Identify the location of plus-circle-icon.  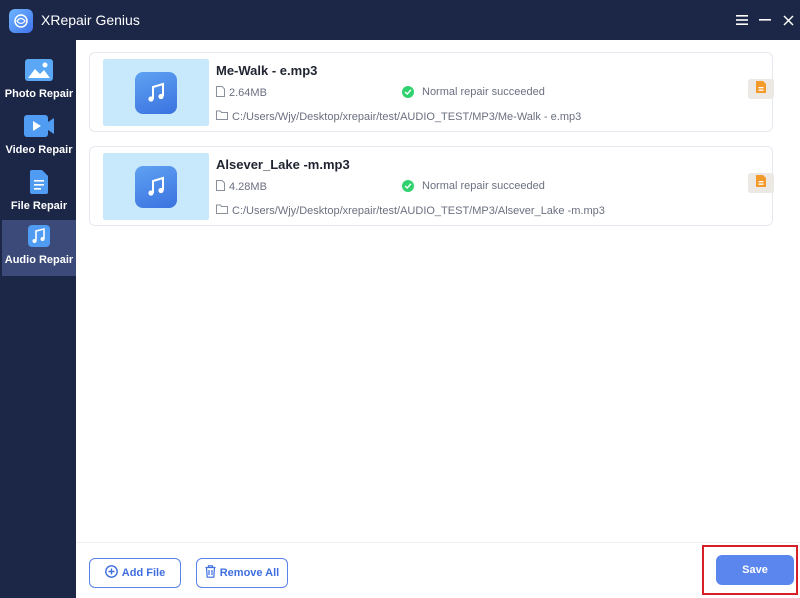
(111, 573).